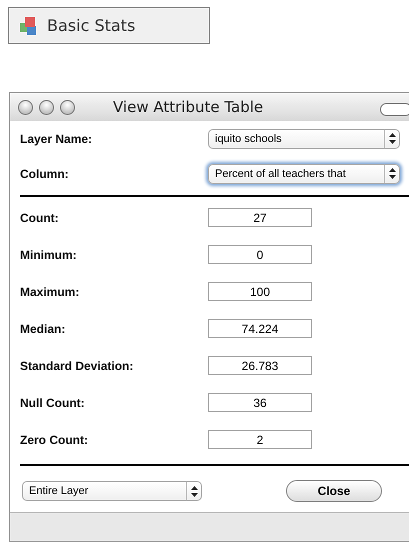 Image resolution: width=409 pixels, height=542 pixels. I want to click on close-button: Close, so click(334, 491).